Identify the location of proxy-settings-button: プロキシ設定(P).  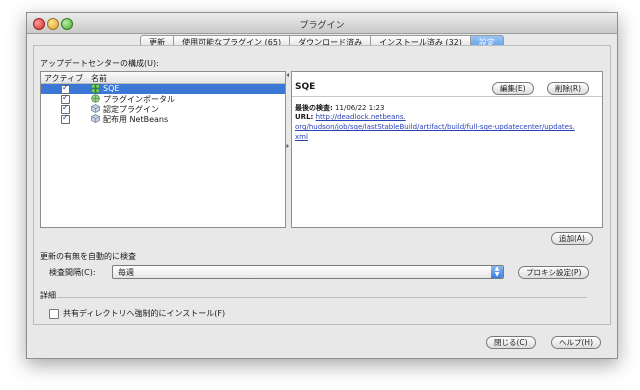
(554, 272).